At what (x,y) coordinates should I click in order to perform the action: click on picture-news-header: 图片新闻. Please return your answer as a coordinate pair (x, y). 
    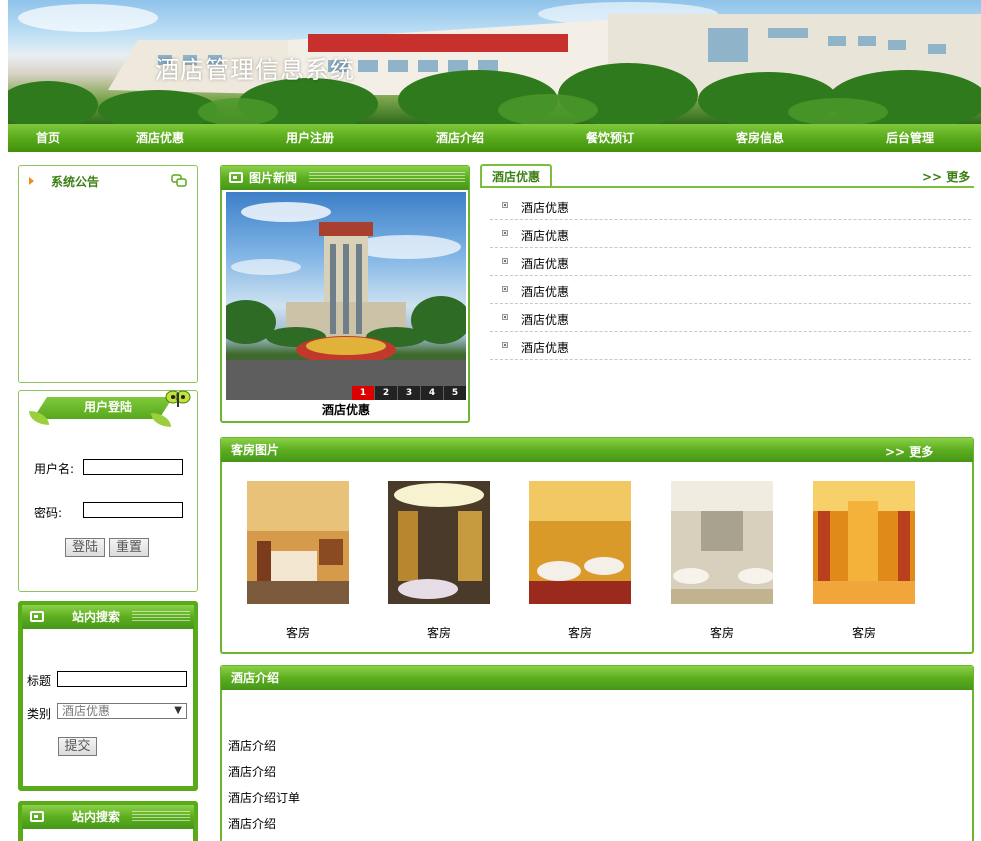
    Looking at the image, I should click on (345, 178).